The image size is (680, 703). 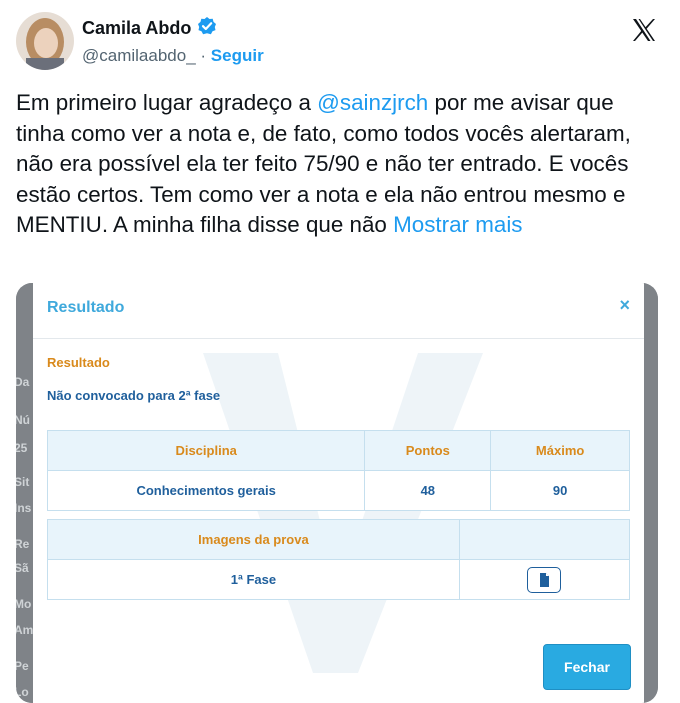 What do you see at coordinates (560, 490) in the screenshot?
I see `cell-maximum: 90` at bounding box center [560, 490].